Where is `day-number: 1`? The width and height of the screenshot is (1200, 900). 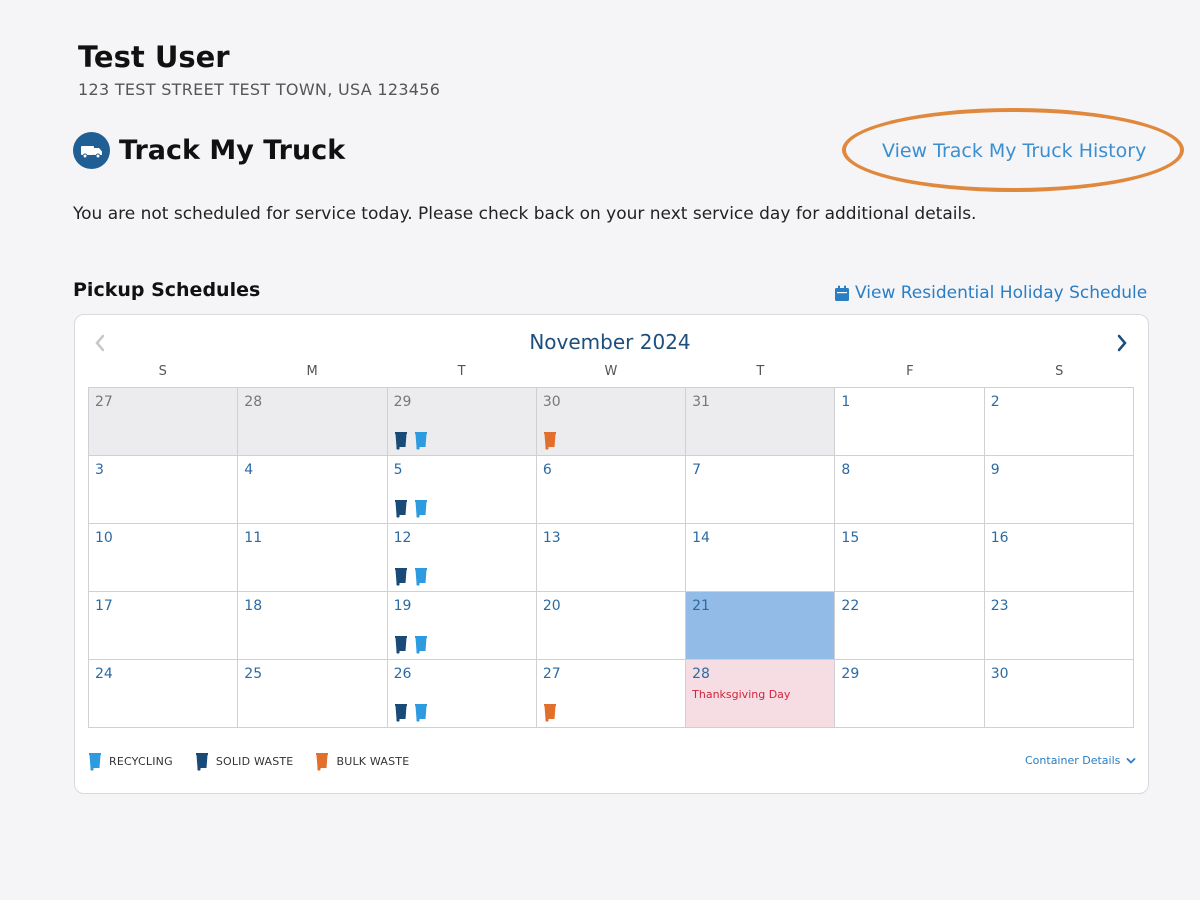
day-number: 1 is located at coordinates (846, 402).